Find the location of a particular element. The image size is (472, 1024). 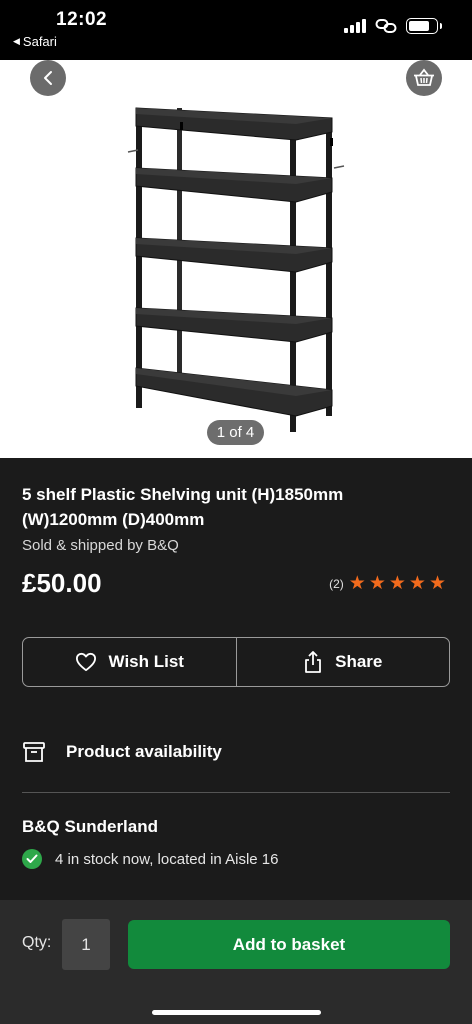

rating-count: (2) is located at coordinates (336, 583).